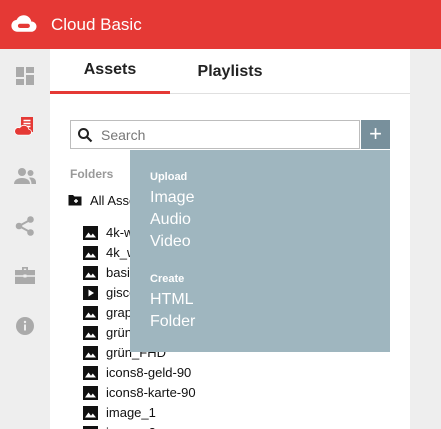 This screenshot has width=441, height=429. What do you see at coordinates (230, 393) in the screenshot?
I see `list-item: icons8-karte-90` at bounding box center [230, 393].